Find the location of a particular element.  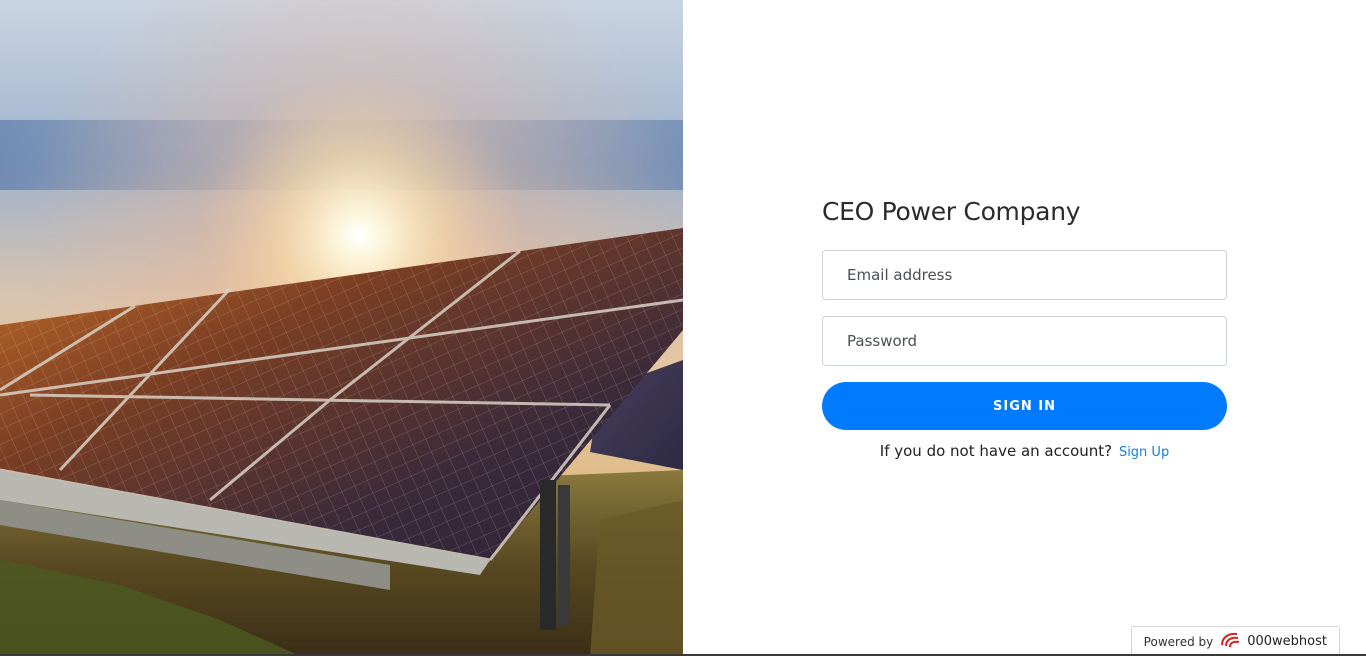

000webhost-logo-icon is located at coordinates (1230, 642).